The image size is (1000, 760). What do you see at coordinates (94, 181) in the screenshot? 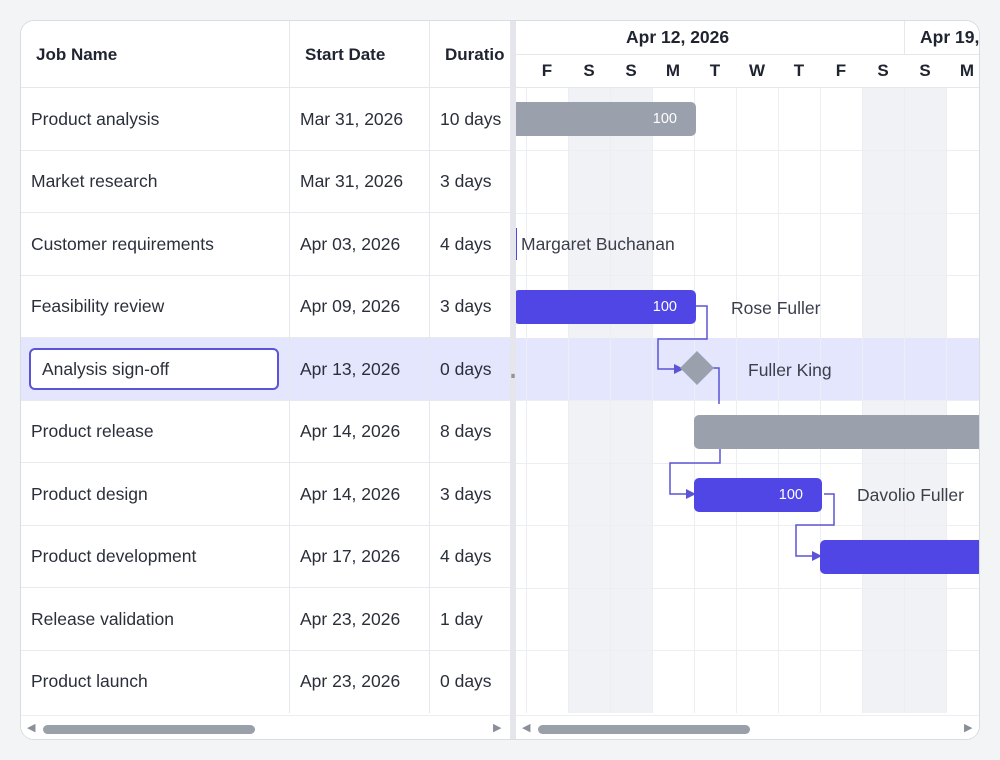
I see `cell-job-name: Market research` at bounding box center [94, 181].